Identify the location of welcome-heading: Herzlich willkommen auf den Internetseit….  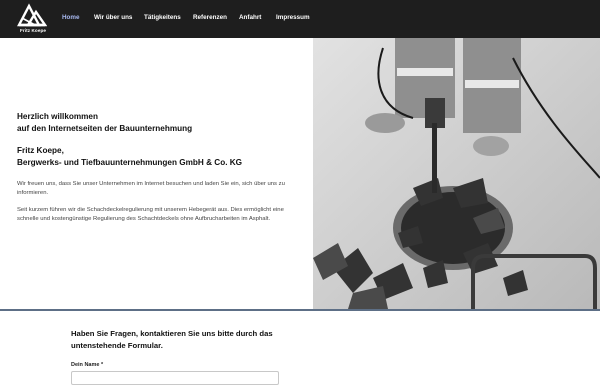
(159, 123).